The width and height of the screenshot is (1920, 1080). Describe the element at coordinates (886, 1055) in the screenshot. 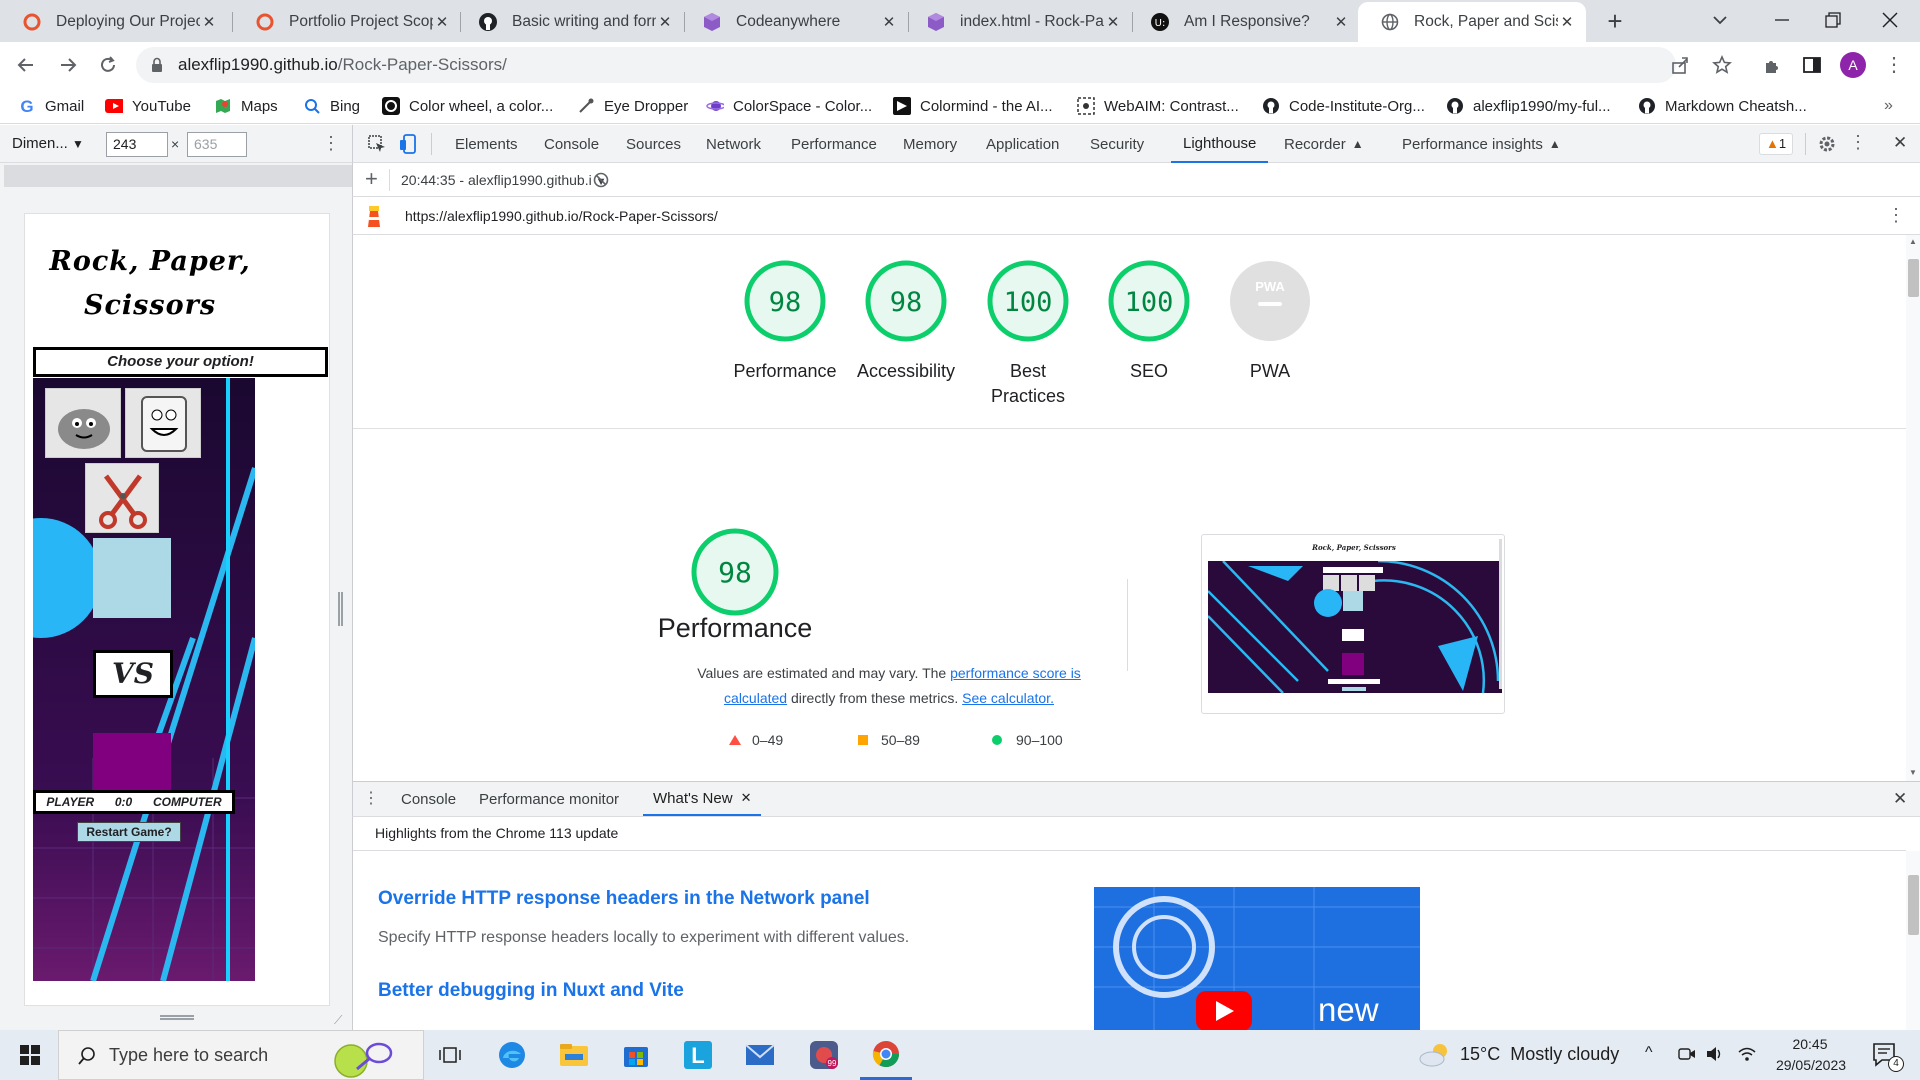

I see `chrome-taskbar-icon` at that location.